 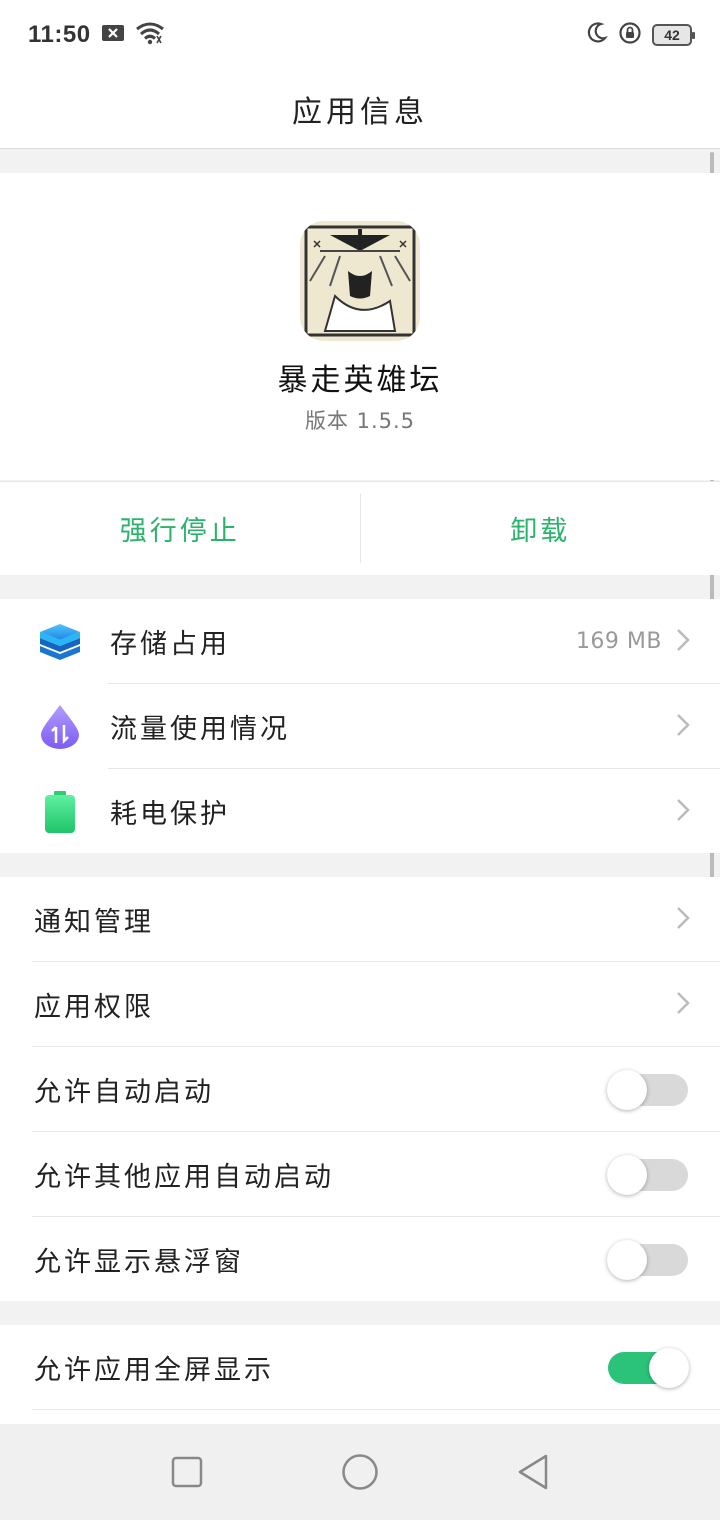 What do you see at coordinates (154, 1370) in the screenshot?
I see `fullscreen-label: 允许应用全屏显示` at bounding box center [154, 1370].